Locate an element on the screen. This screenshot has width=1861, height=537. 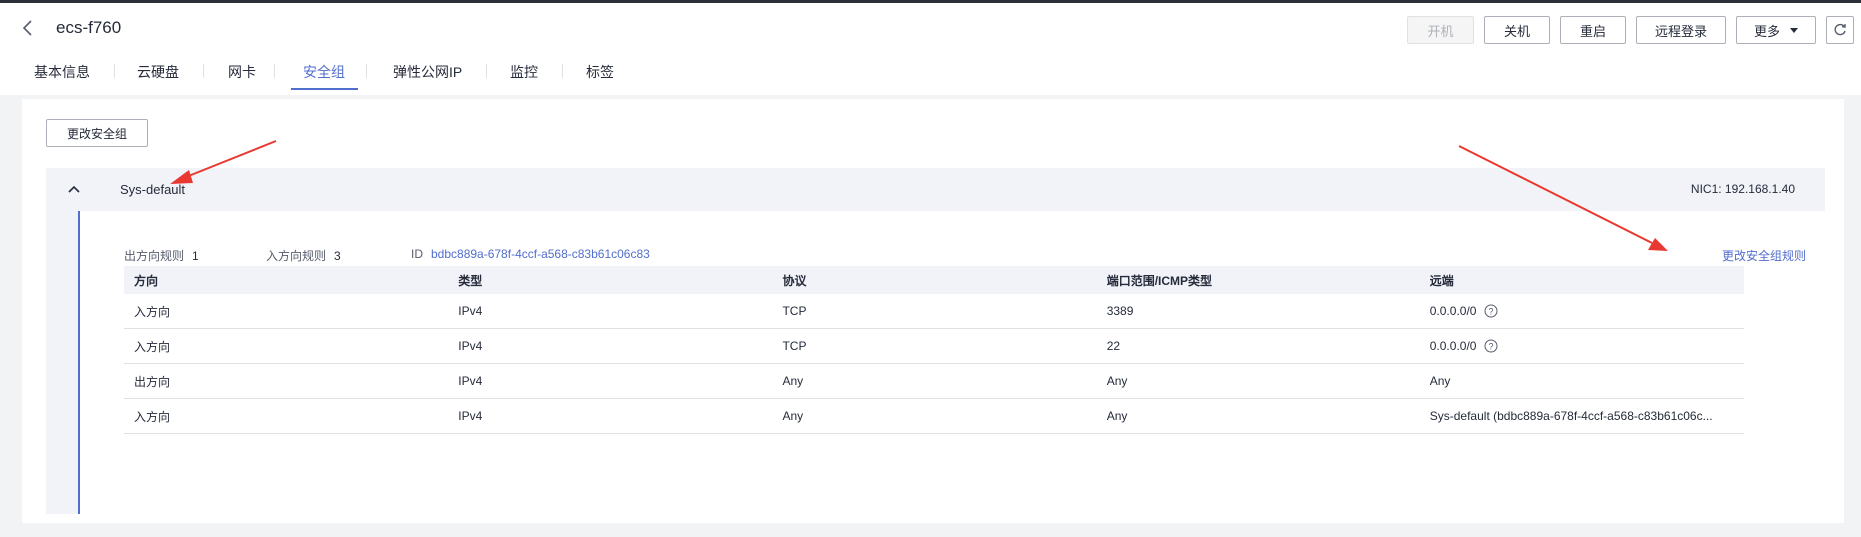
column-header-protocol: 协议 is located at coordinates (934, 280).